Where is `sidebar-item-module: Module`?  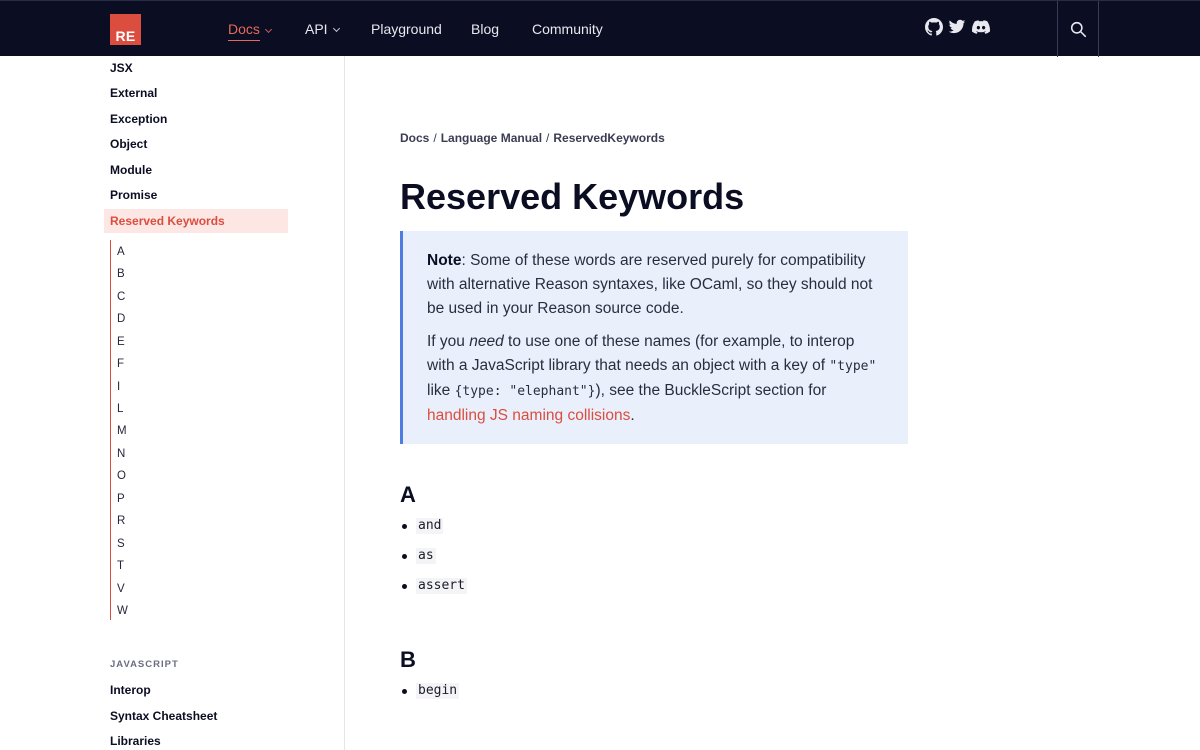
sidebar-item-module: Module is located at coordinates (131, 170).